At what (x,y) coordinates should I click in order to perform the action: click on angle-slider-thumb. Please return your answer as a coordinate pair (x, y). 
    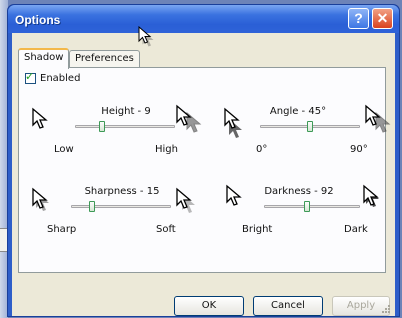
    Looking at the image, I should click on (310, 126).